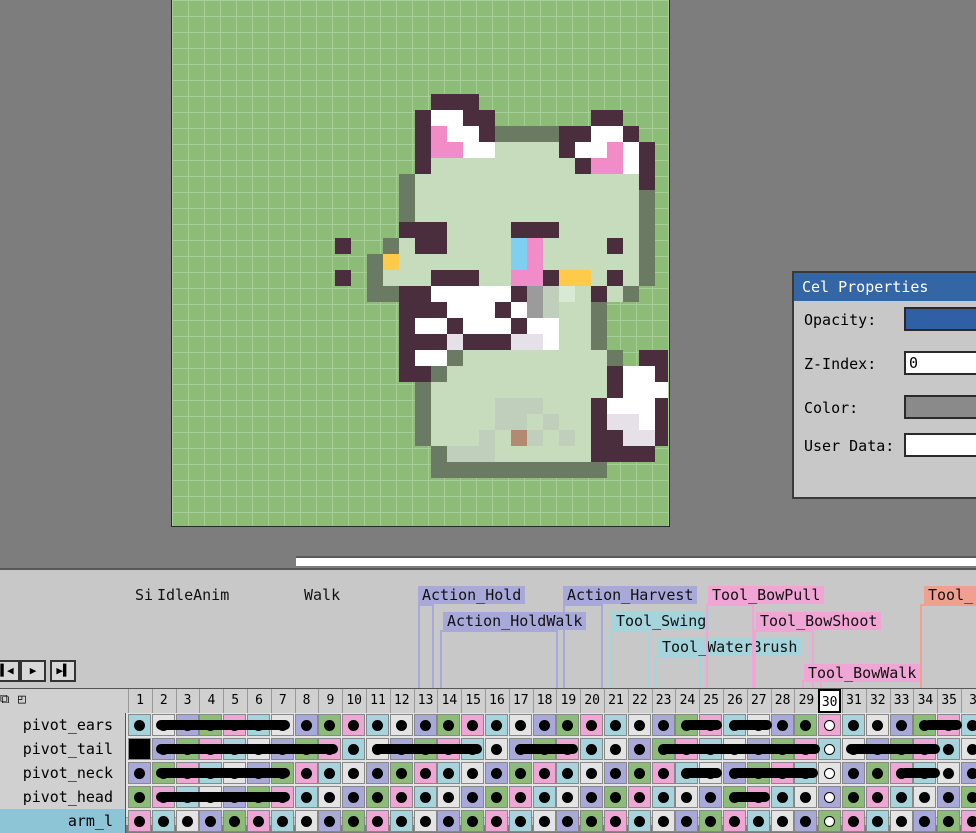 The width and height of the screenshot is (976, 833). What do you see at coordinates (686, 701) in the screenshot?
I see `frame-number: 24` at bounding box center [686, 701].